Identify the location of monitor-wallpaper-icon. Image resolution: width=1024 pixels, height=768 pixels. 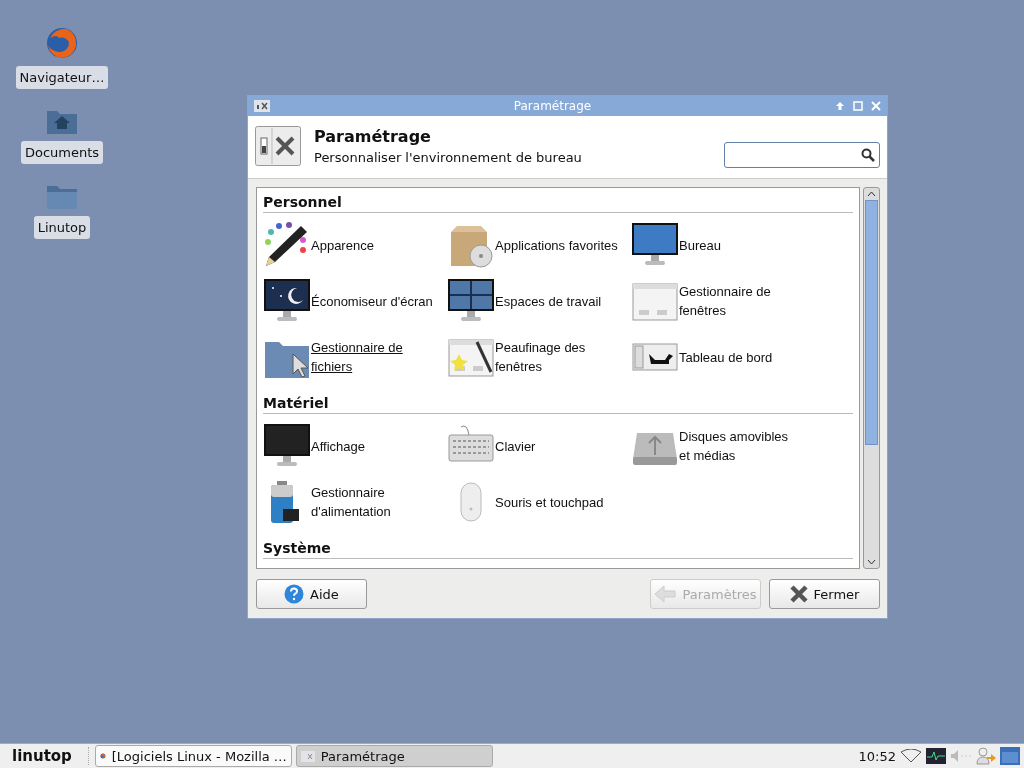
(655, 245).